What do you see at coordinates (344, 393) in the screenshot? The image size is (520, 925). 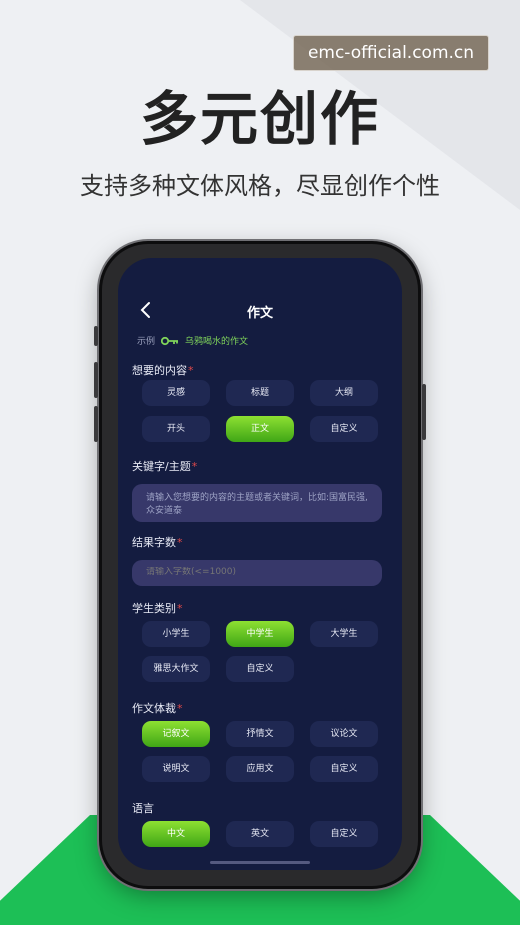 I see `content-option-outline: 大纲` at bounding box center [344, 393].